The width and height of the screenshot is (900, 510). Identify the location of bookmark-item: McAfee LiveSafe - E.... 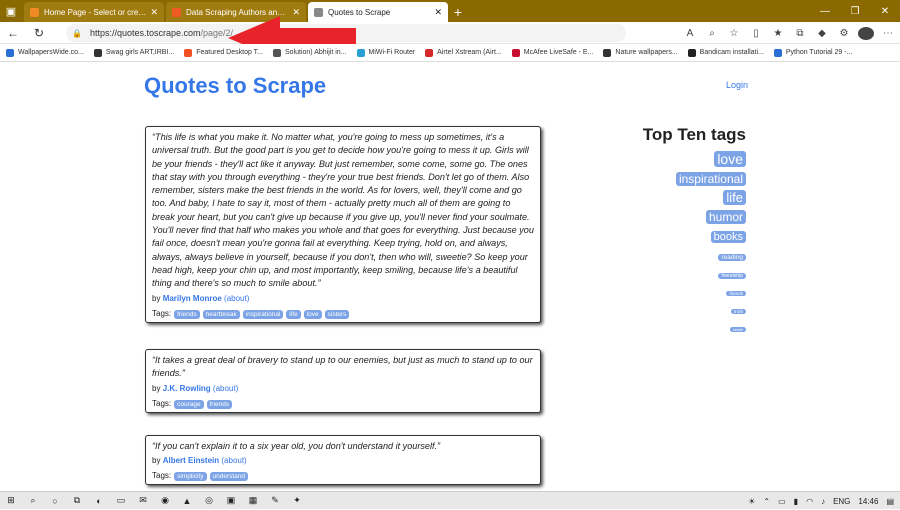
(552, 52).